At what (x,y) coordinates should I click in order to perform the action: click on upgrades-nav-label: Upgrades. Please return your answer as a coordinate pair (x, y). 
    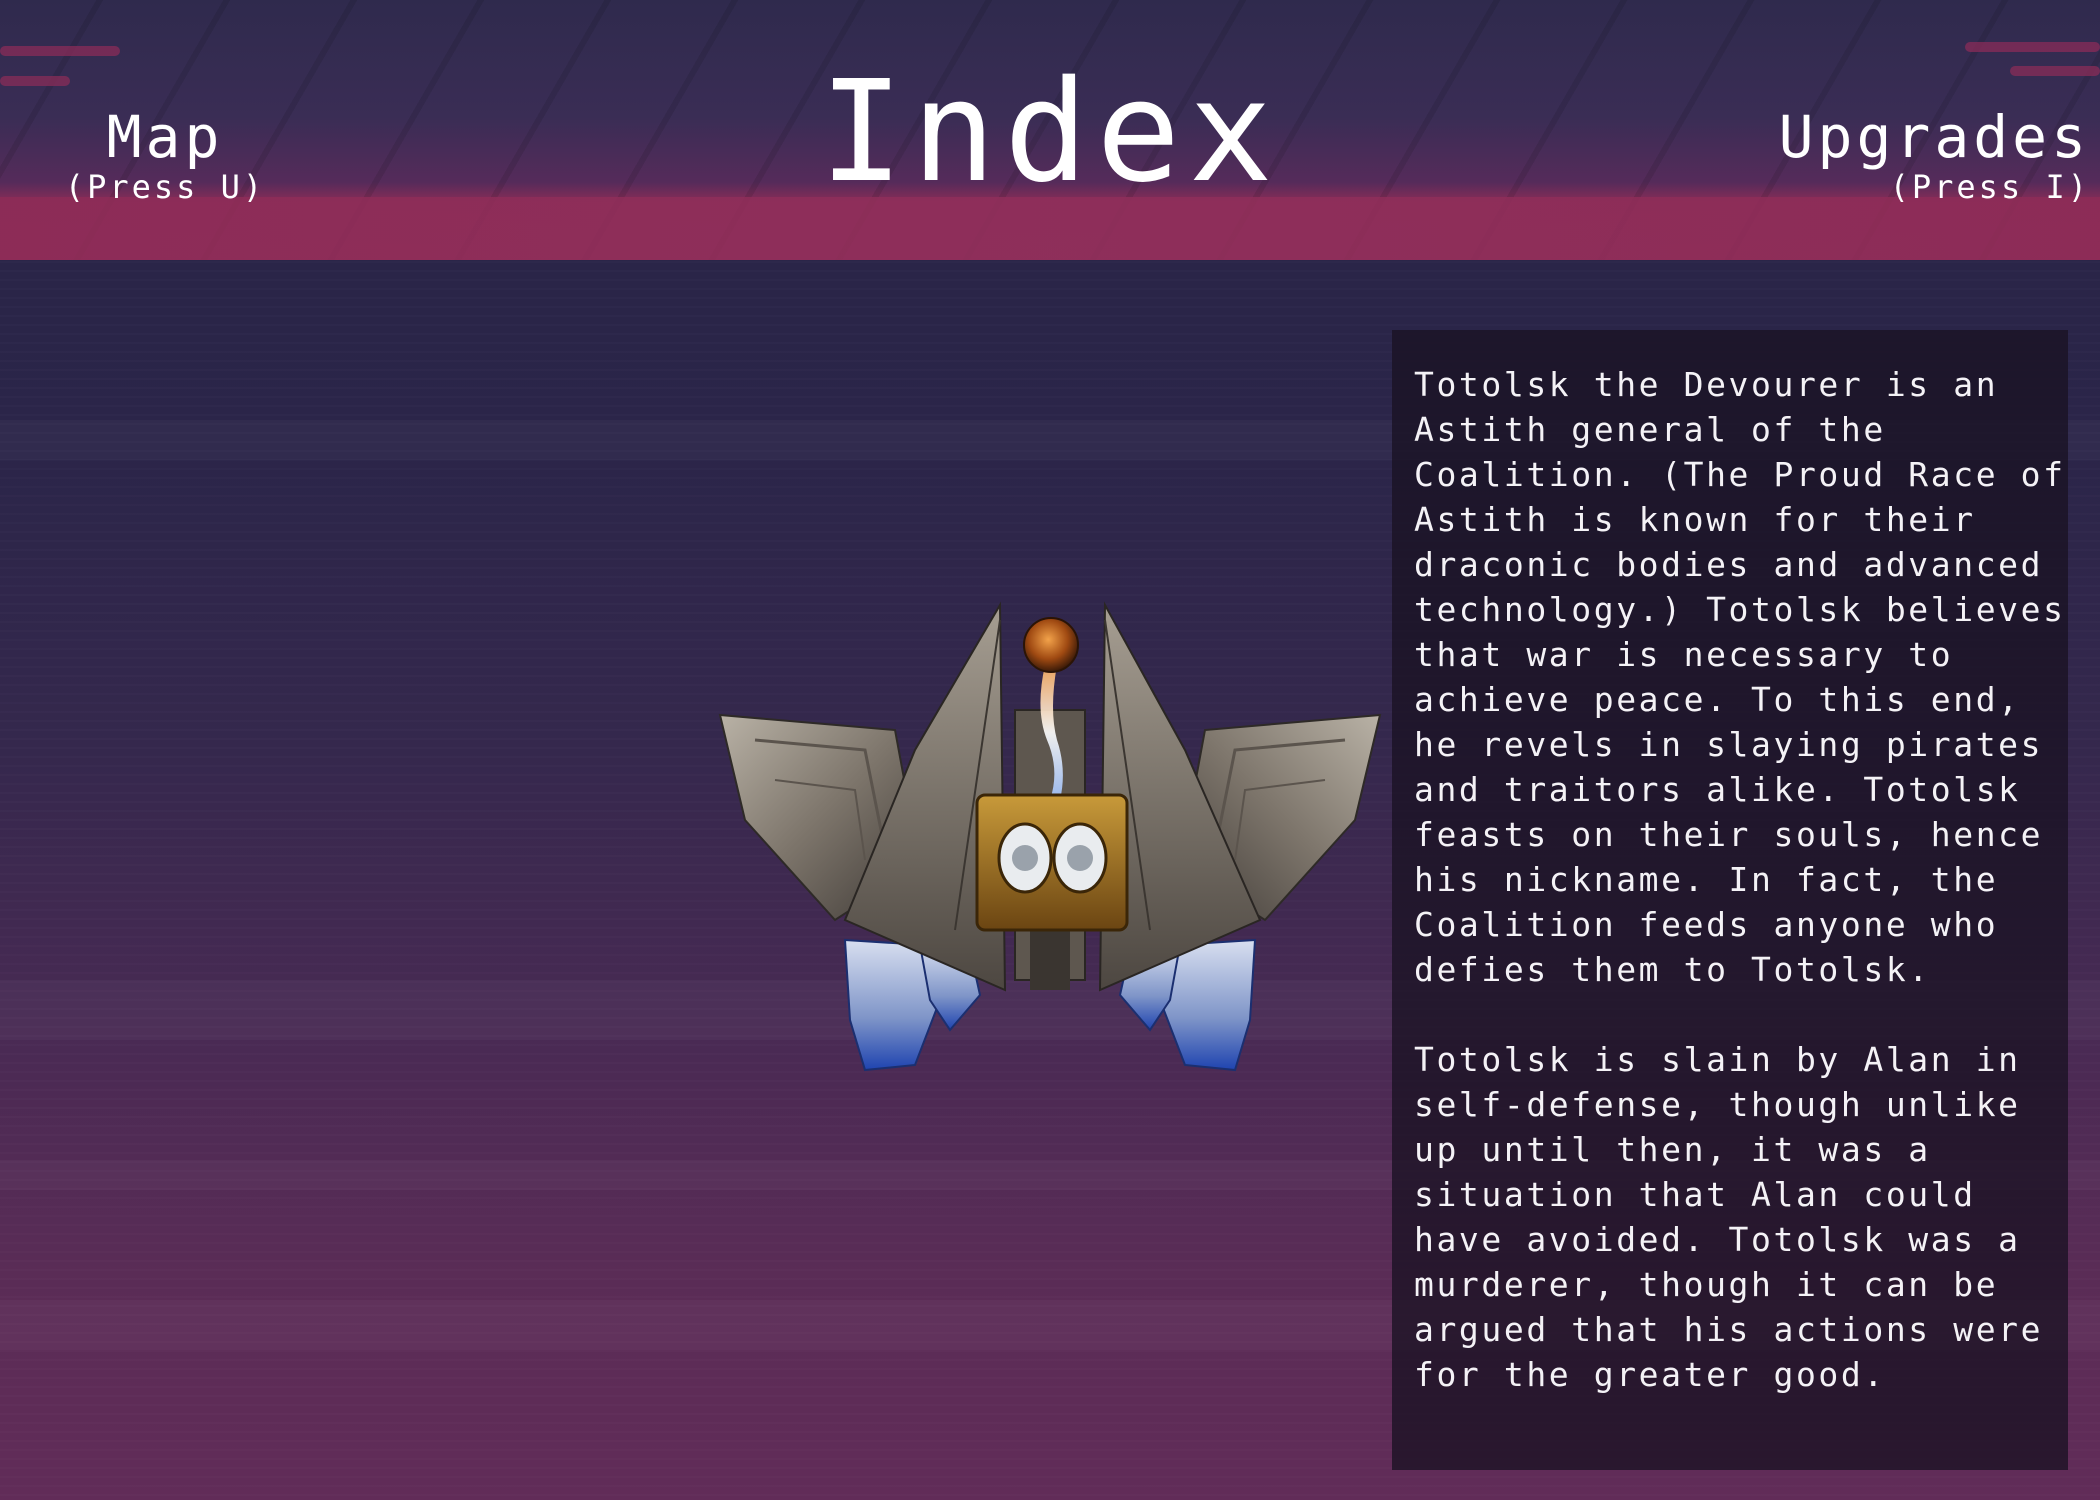
    Looking at the image, I should click on (1934, 137).